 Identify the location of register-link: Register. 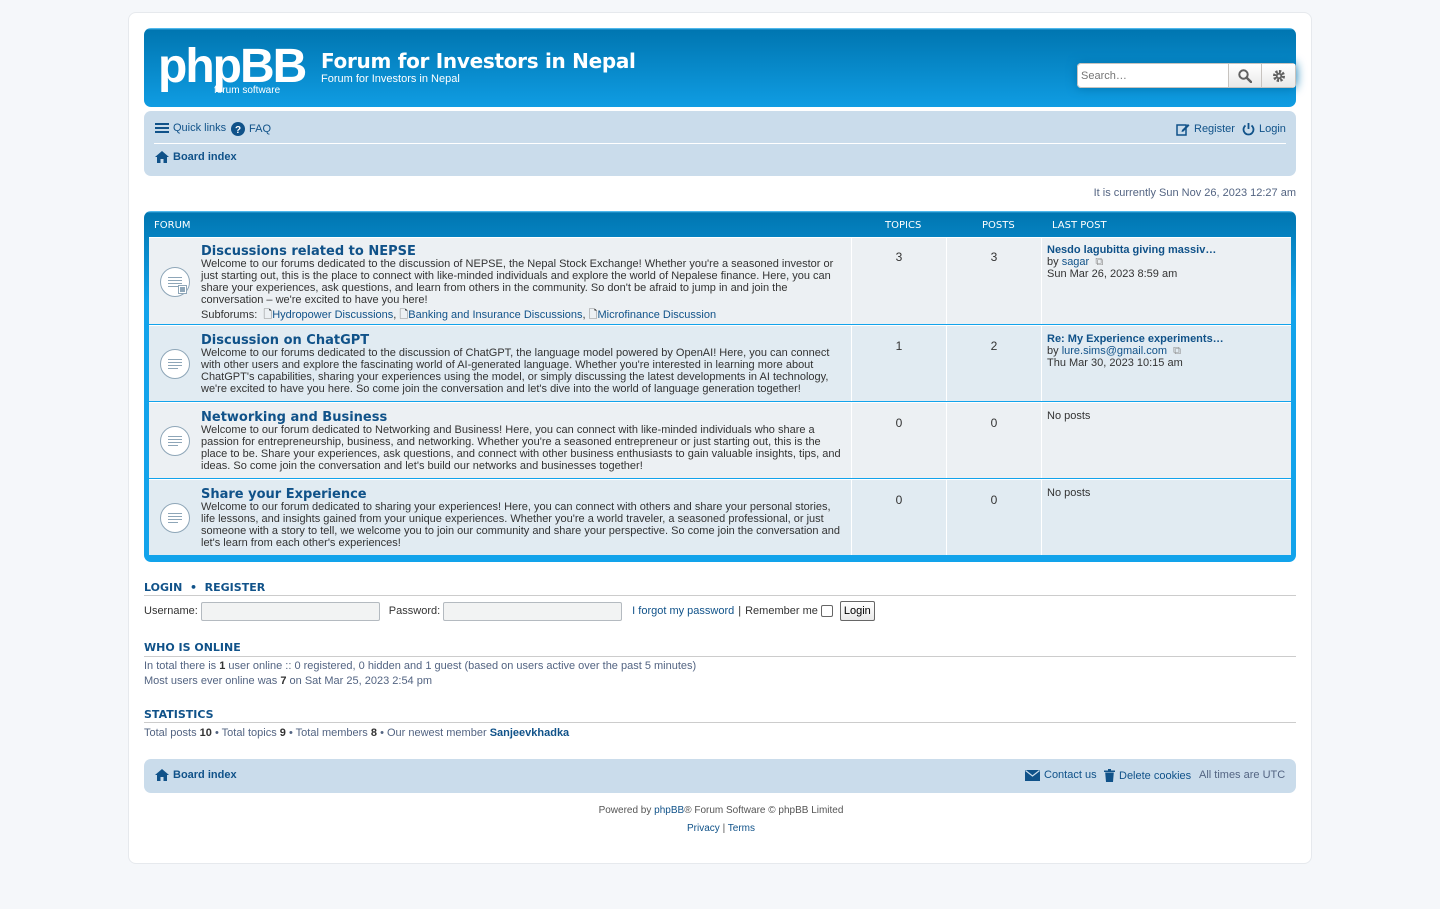
(1205, 129).